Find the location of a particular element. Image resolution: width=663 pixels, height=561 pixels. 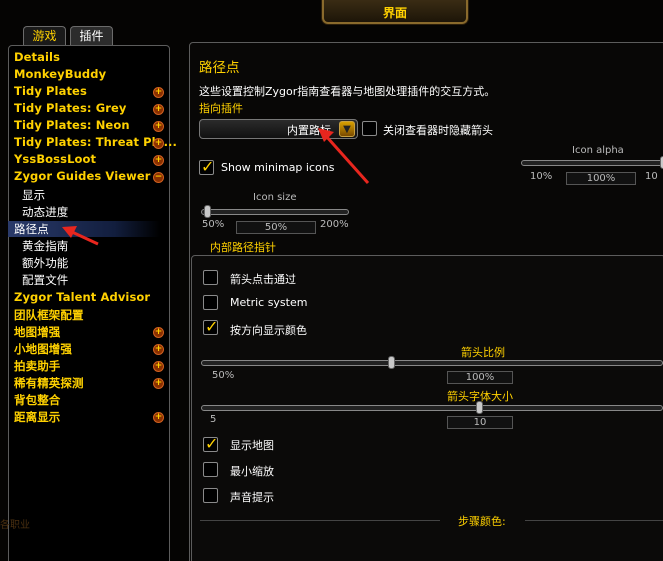

sidebar-item-label: 配置文件 is located at coordinates (45, 280).